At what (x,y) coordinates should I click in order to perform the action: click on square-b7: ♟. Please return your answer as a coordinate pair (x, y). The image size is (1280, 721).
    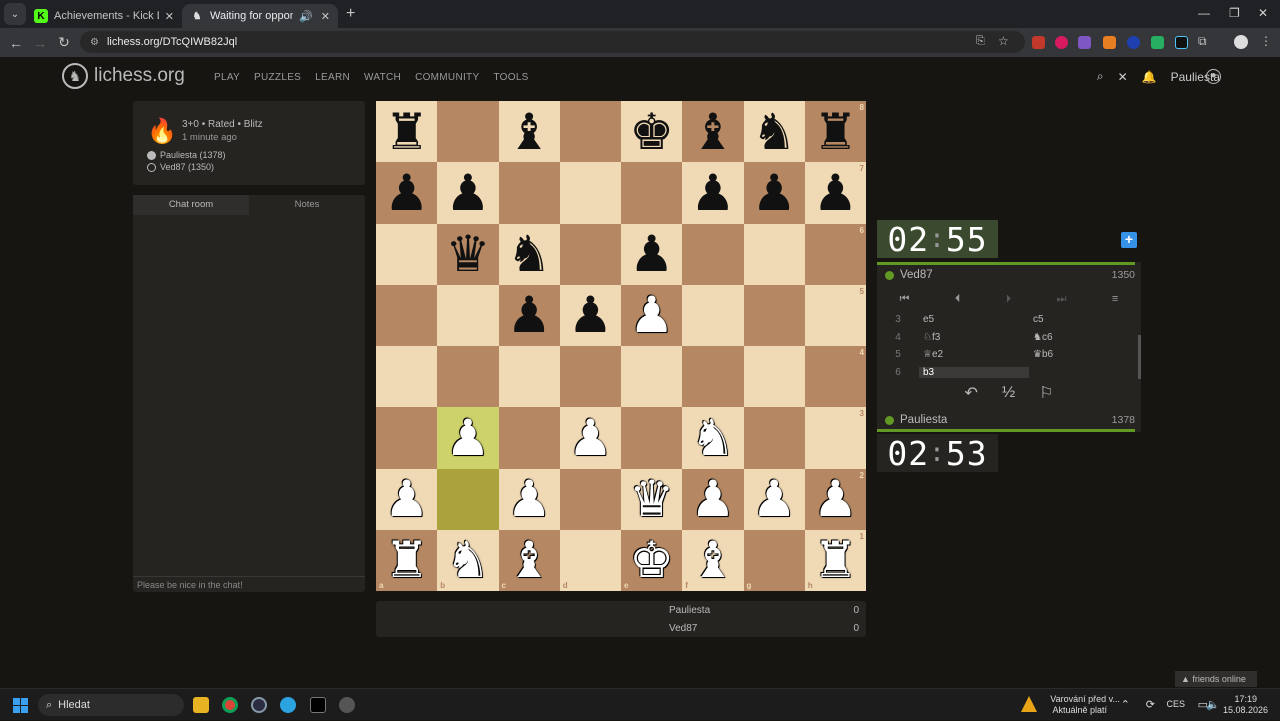
    Looking at the image, I should click on (468, 193).